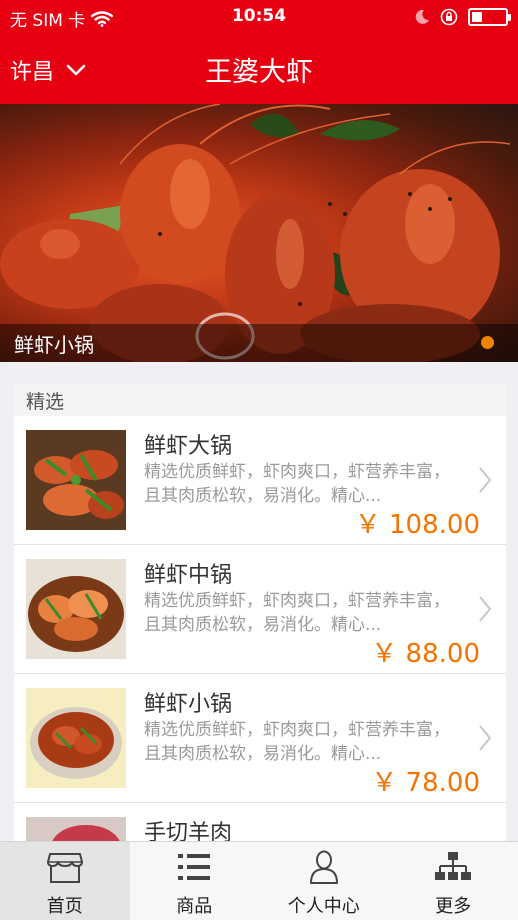  Describe the element at coordinates (425, 783) in the screenshot. I see `product-price: ￥ 78.00` at that location.